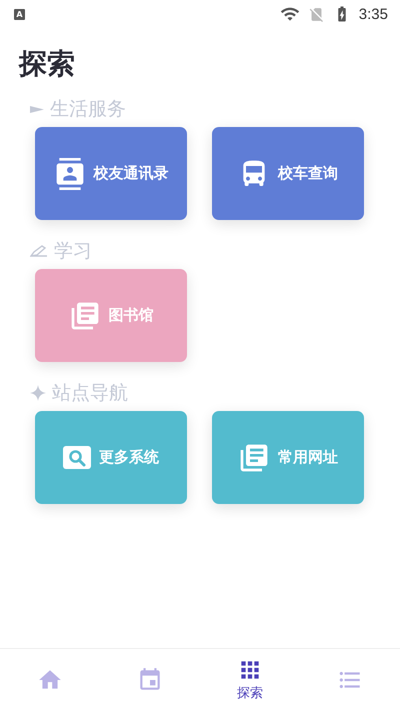 Image resolution: width=400 pixels, height=710 pixels. What do you see at coordinates (111, 173) in the screenshot?
I see `service-tile: 校友通讯录` at bounding box center [111, 173].